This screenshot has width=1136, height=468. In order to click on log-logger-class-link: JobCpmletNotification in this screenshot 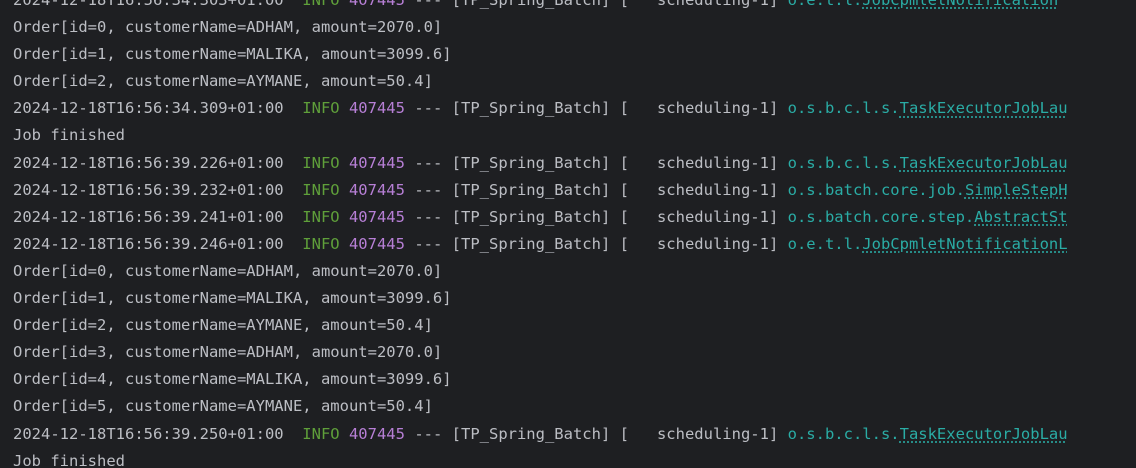, I will do `click(960, 4)`.